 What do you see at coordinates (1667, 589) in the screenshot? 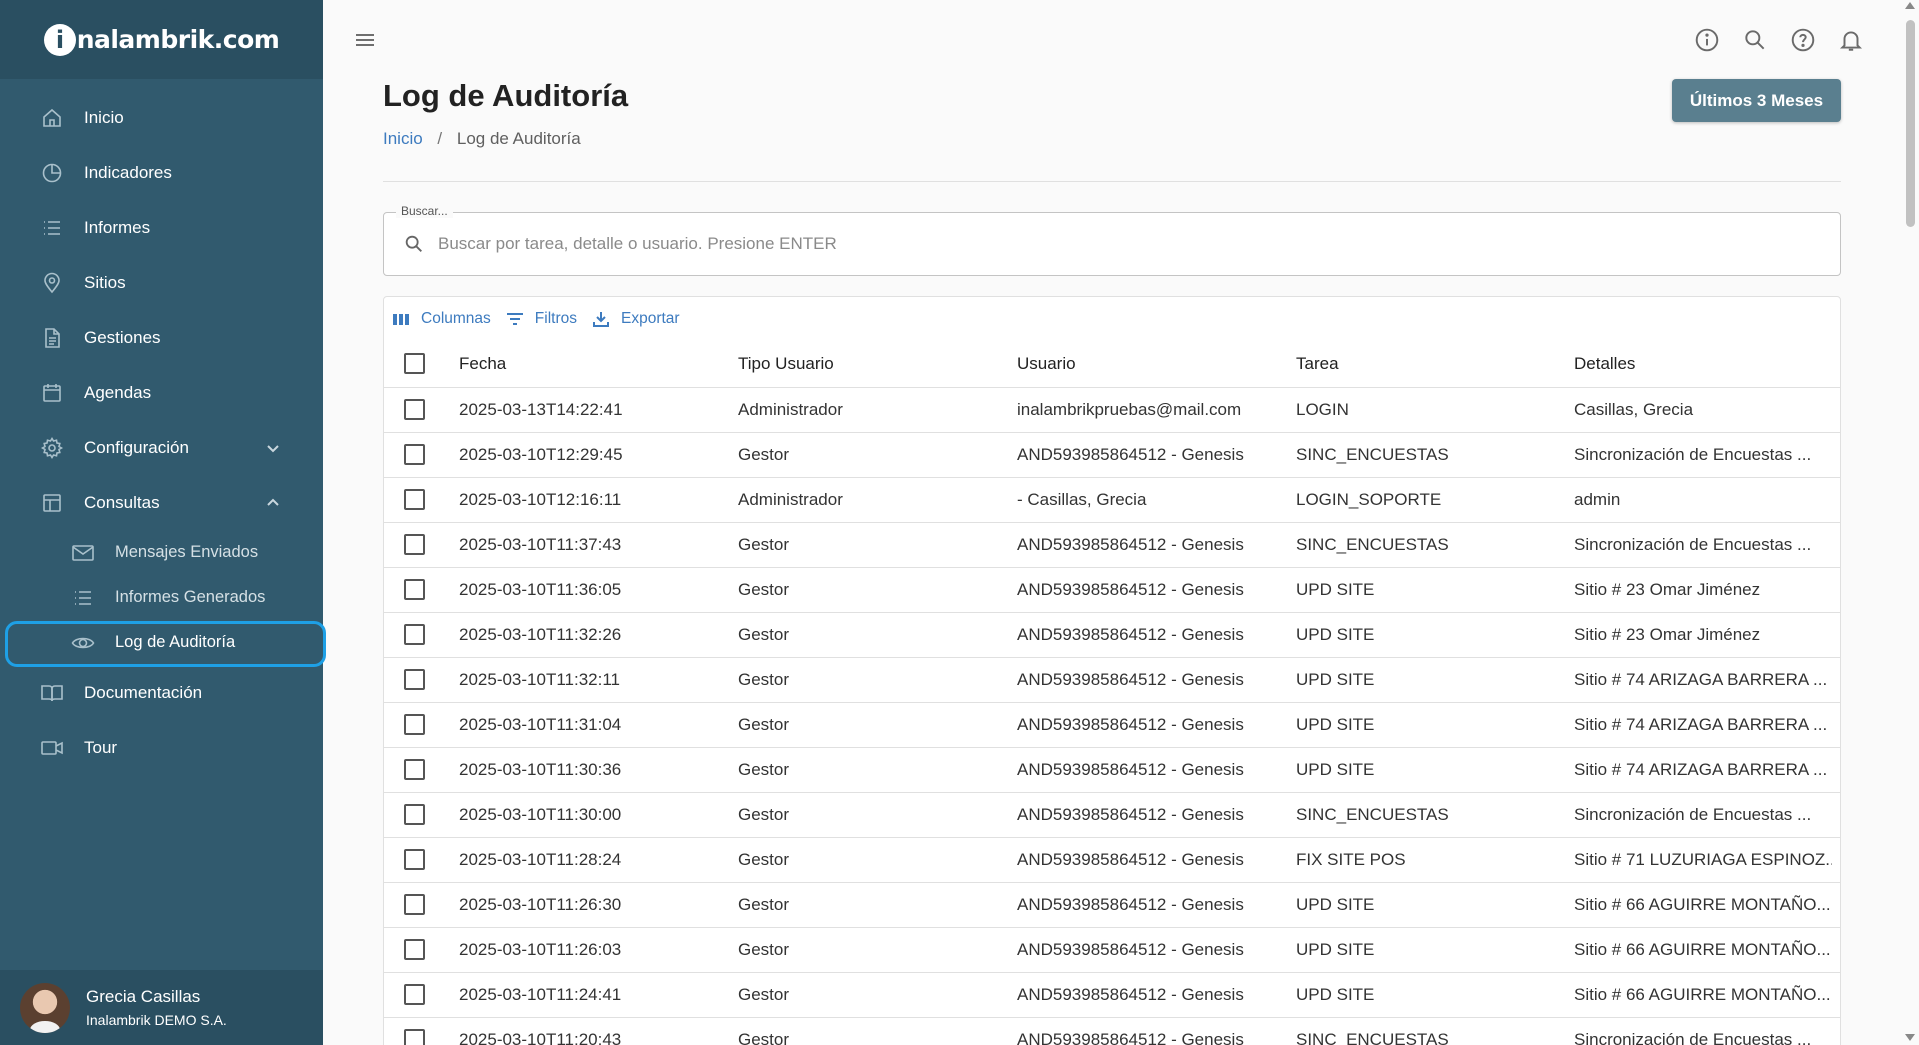
I see `cell-detalles: Sitio # 23 Omar Jiménez` at bounding box center [1667, 589].